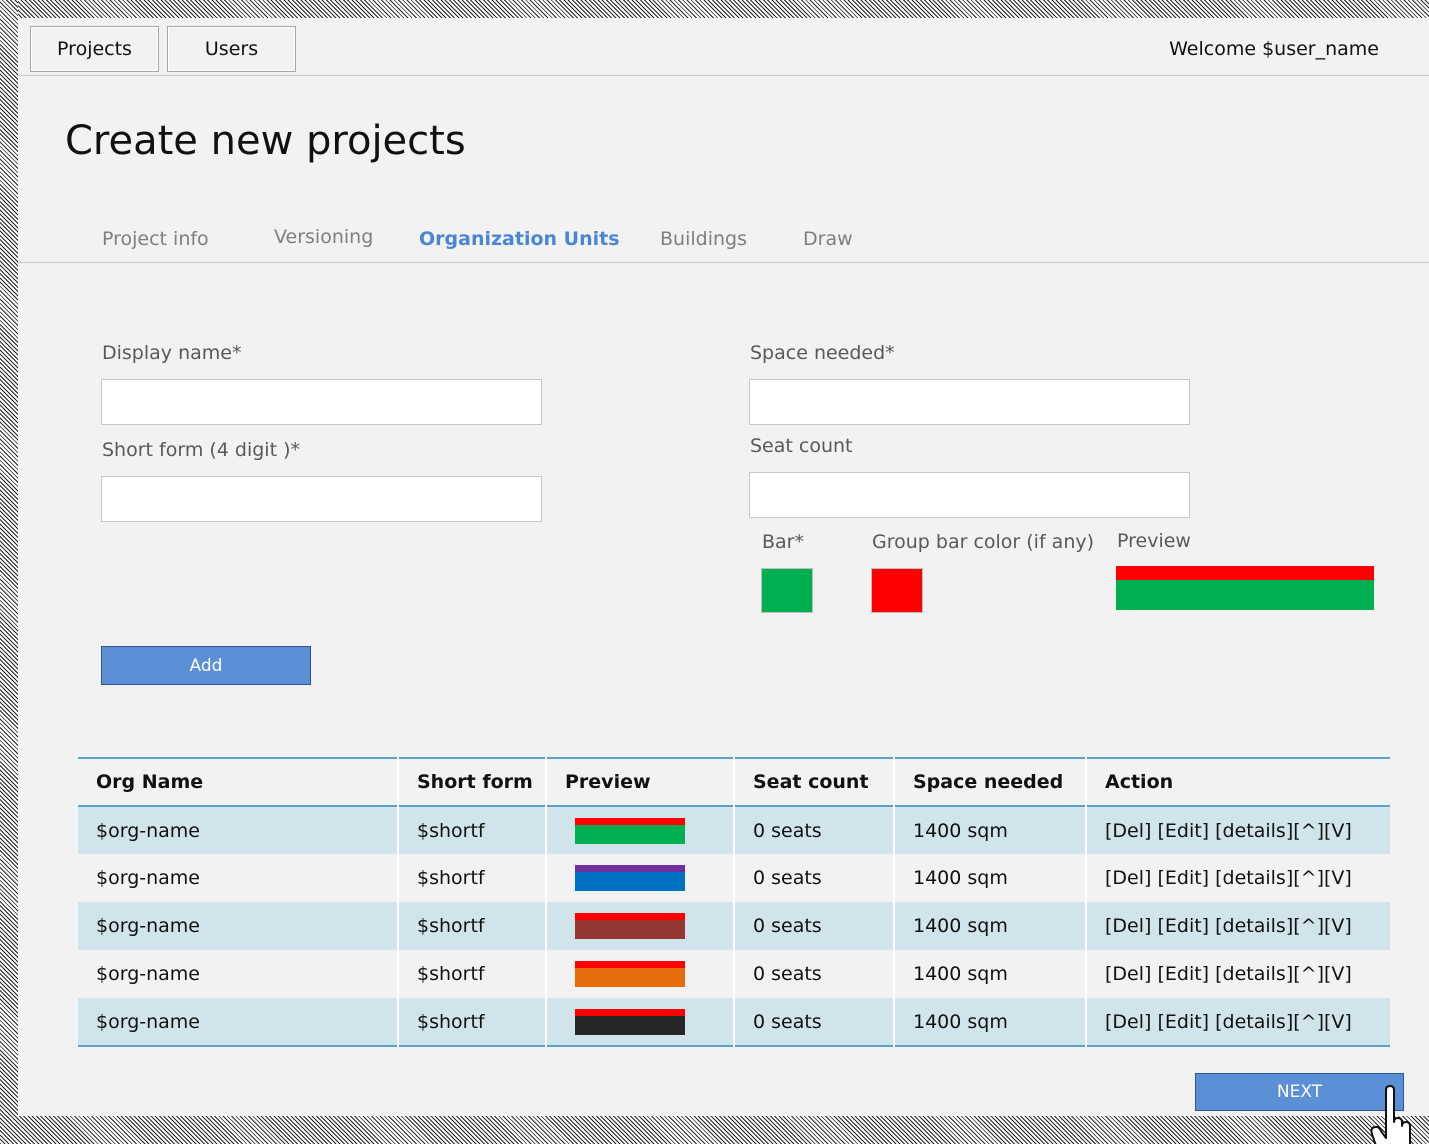 This screenshot has width=1429, height=1144. Describe the element at coordinates (94, 49) in the screenshot. I see `projects-nav-button: Projects` at that location.